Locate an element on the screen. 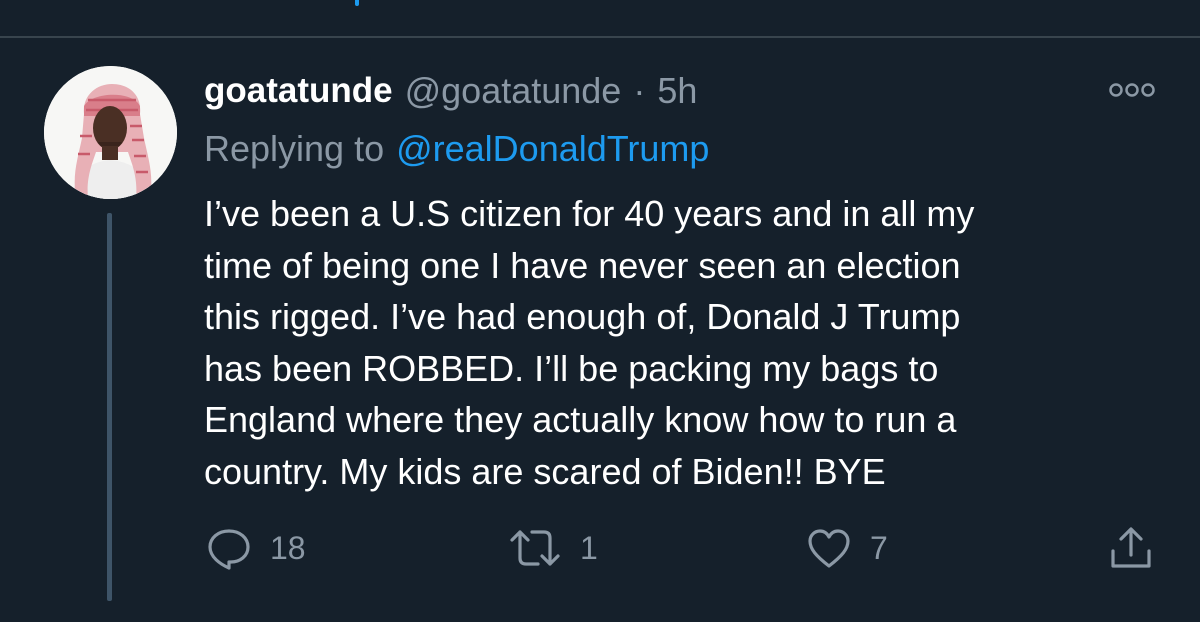 The height and width of the screenshot is (622, 1200). reply-count: 18 is located at coordinates (288, 547).